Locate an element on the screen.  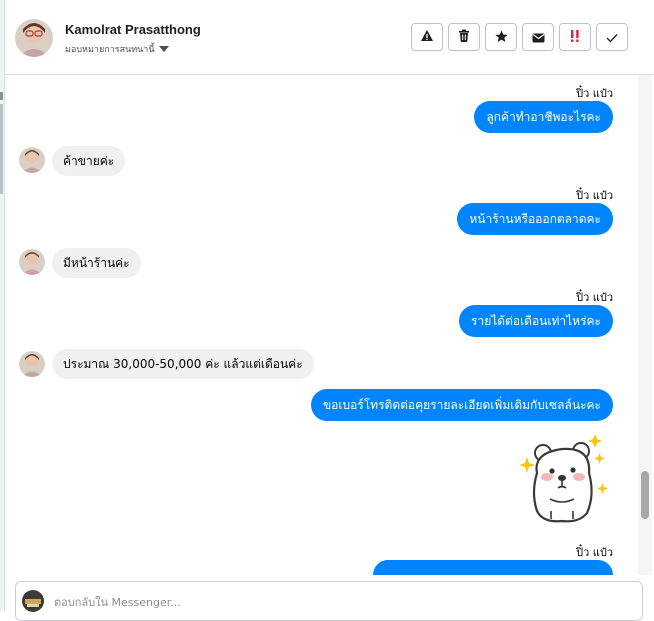
mark-unread-button is located at coordinates (538, 37).